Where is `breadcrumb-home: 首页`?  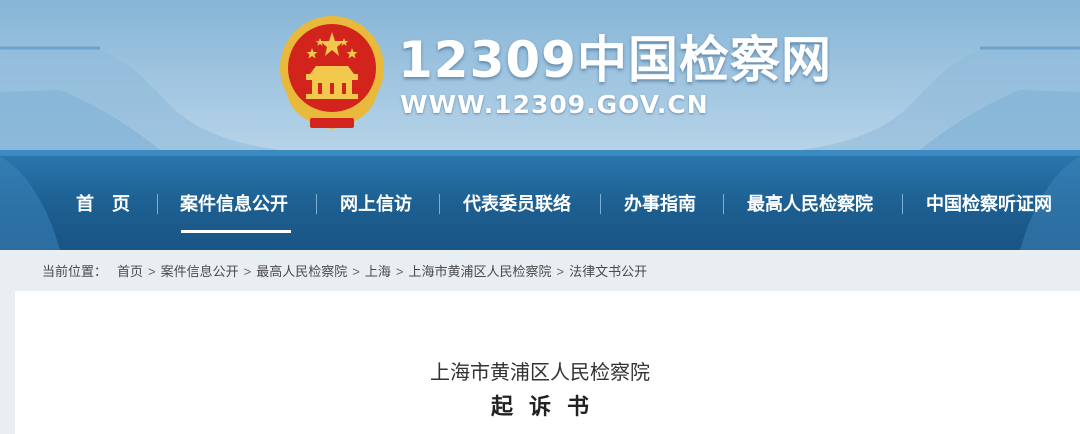 breadcrumb-home: 首页 is located at coordinates (130, 271).